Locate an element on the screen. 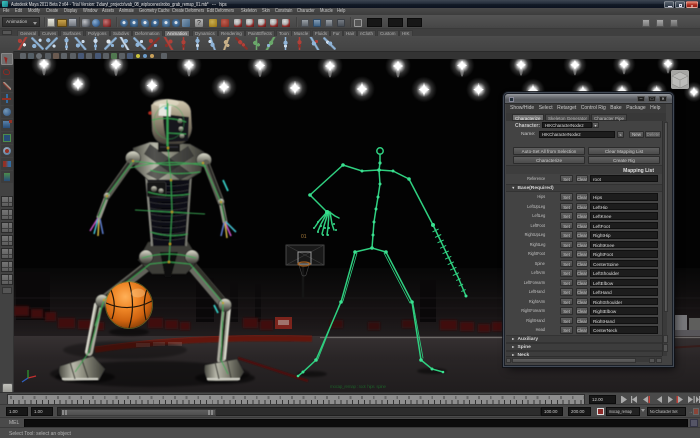  svg-text: 01 is located at coordinates (304, 237).